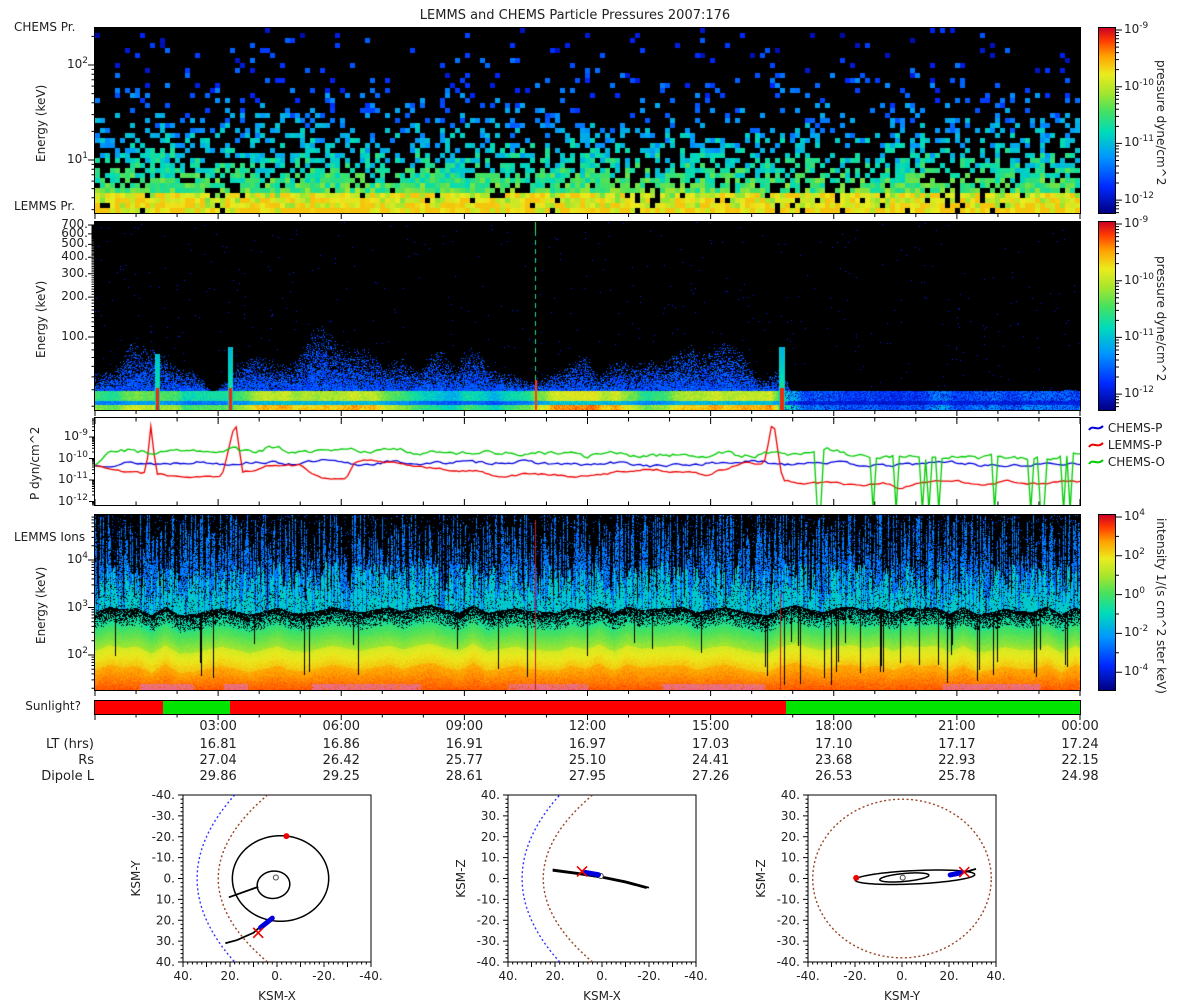 The width and height of the screenshot is (1200, 1000). What do you see at coordinates (73, 500) in the screenshot?
I see `pressure-tick-label: 10-12` at bounding box center [73, 500].